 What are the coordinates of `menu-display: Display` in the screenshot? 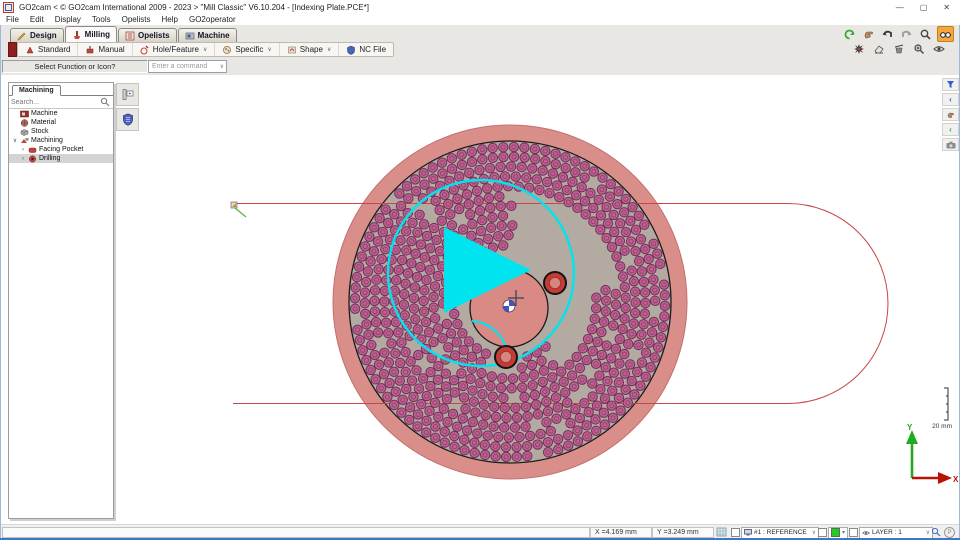 It's located at (68, 19).